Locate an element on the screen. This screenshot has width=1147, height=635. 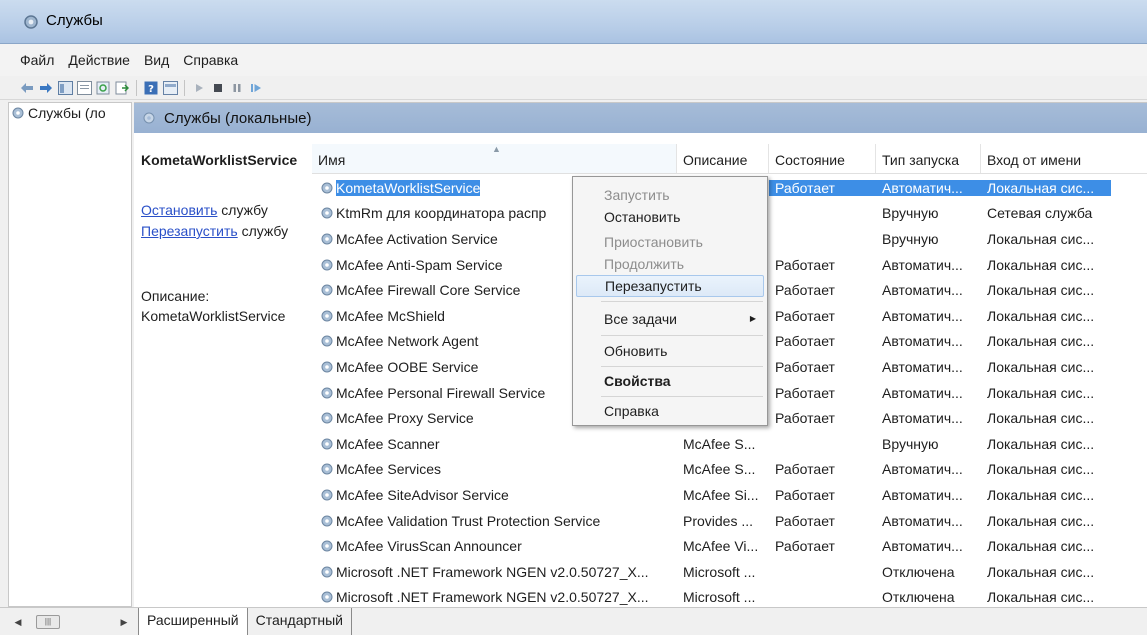
column-logon-as: Вход от имени is located at coordinates (1046, 158).